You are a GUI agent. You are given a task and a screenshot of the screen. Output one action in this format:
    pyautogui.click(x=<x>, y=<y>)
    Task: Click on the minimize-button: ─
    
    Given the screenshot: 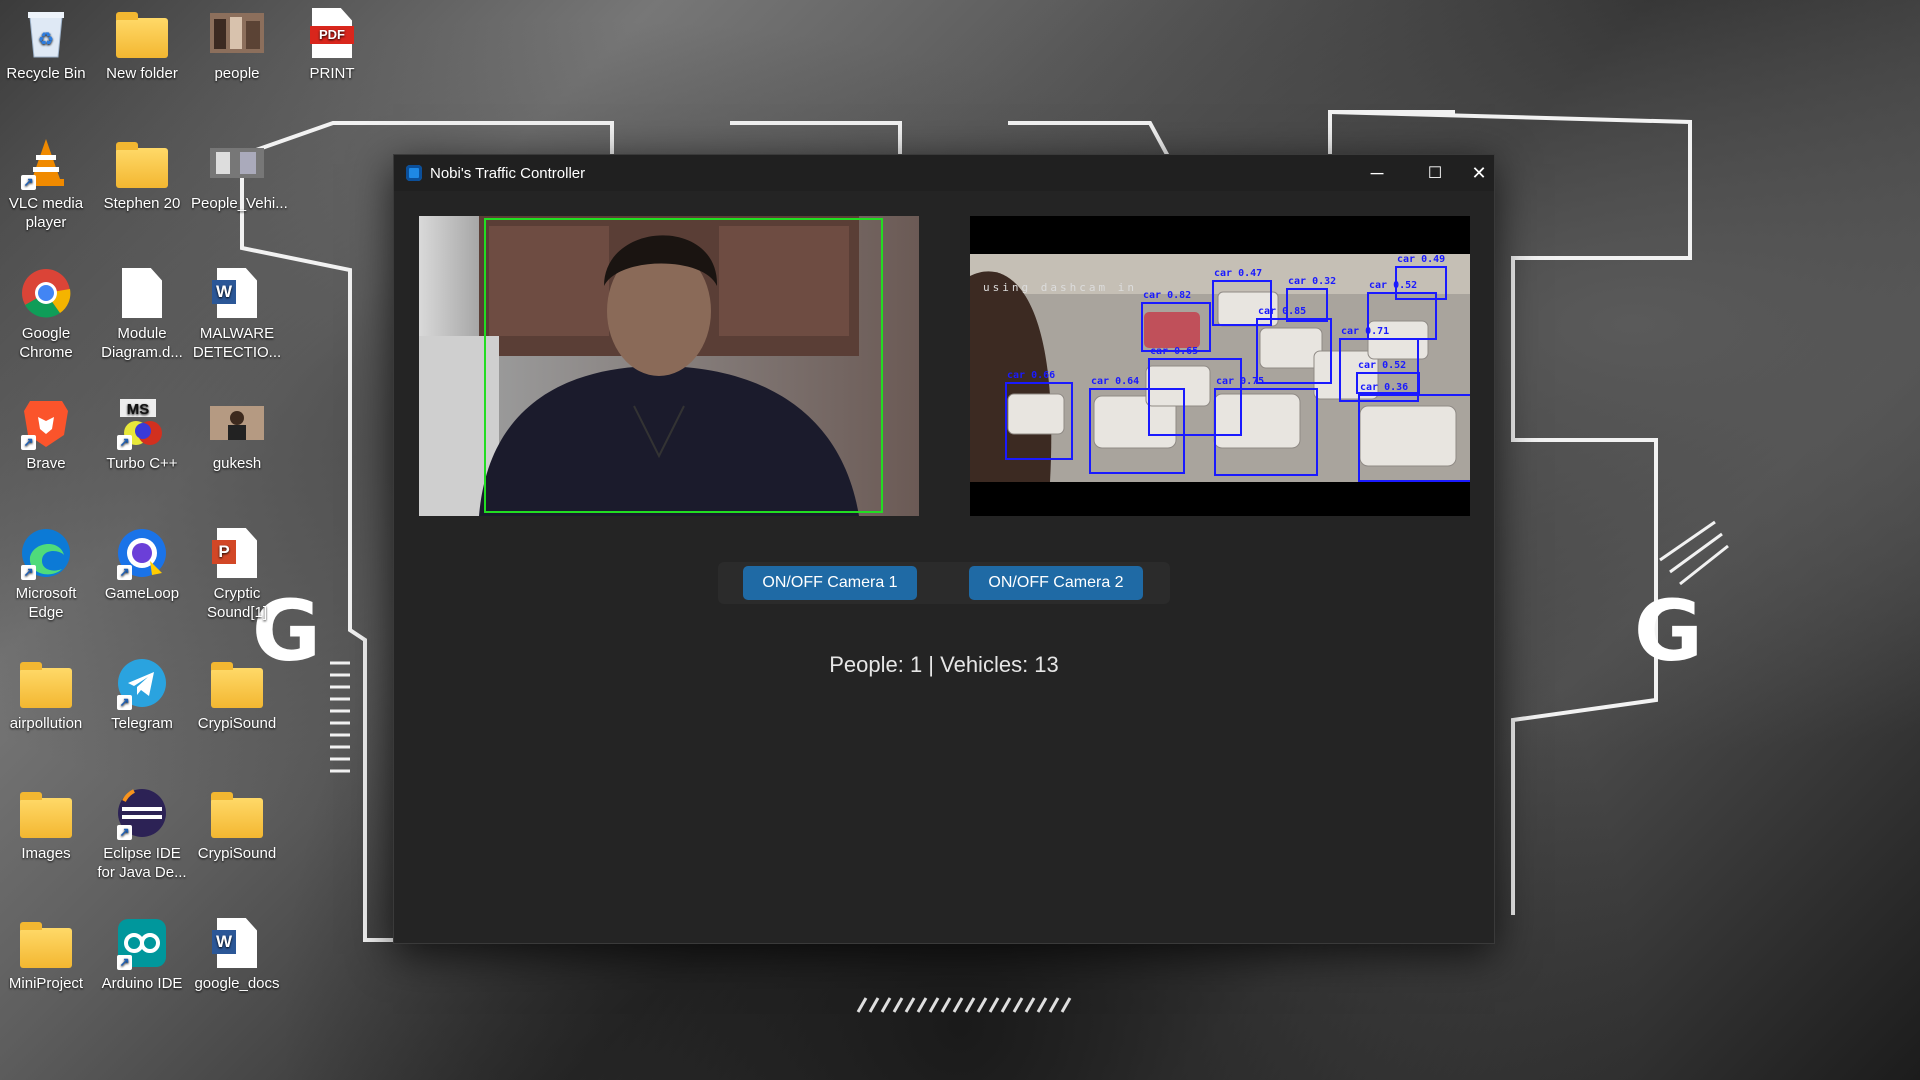 What is the action you would take?
    pyautogui.click(x=1377, y=173)
    